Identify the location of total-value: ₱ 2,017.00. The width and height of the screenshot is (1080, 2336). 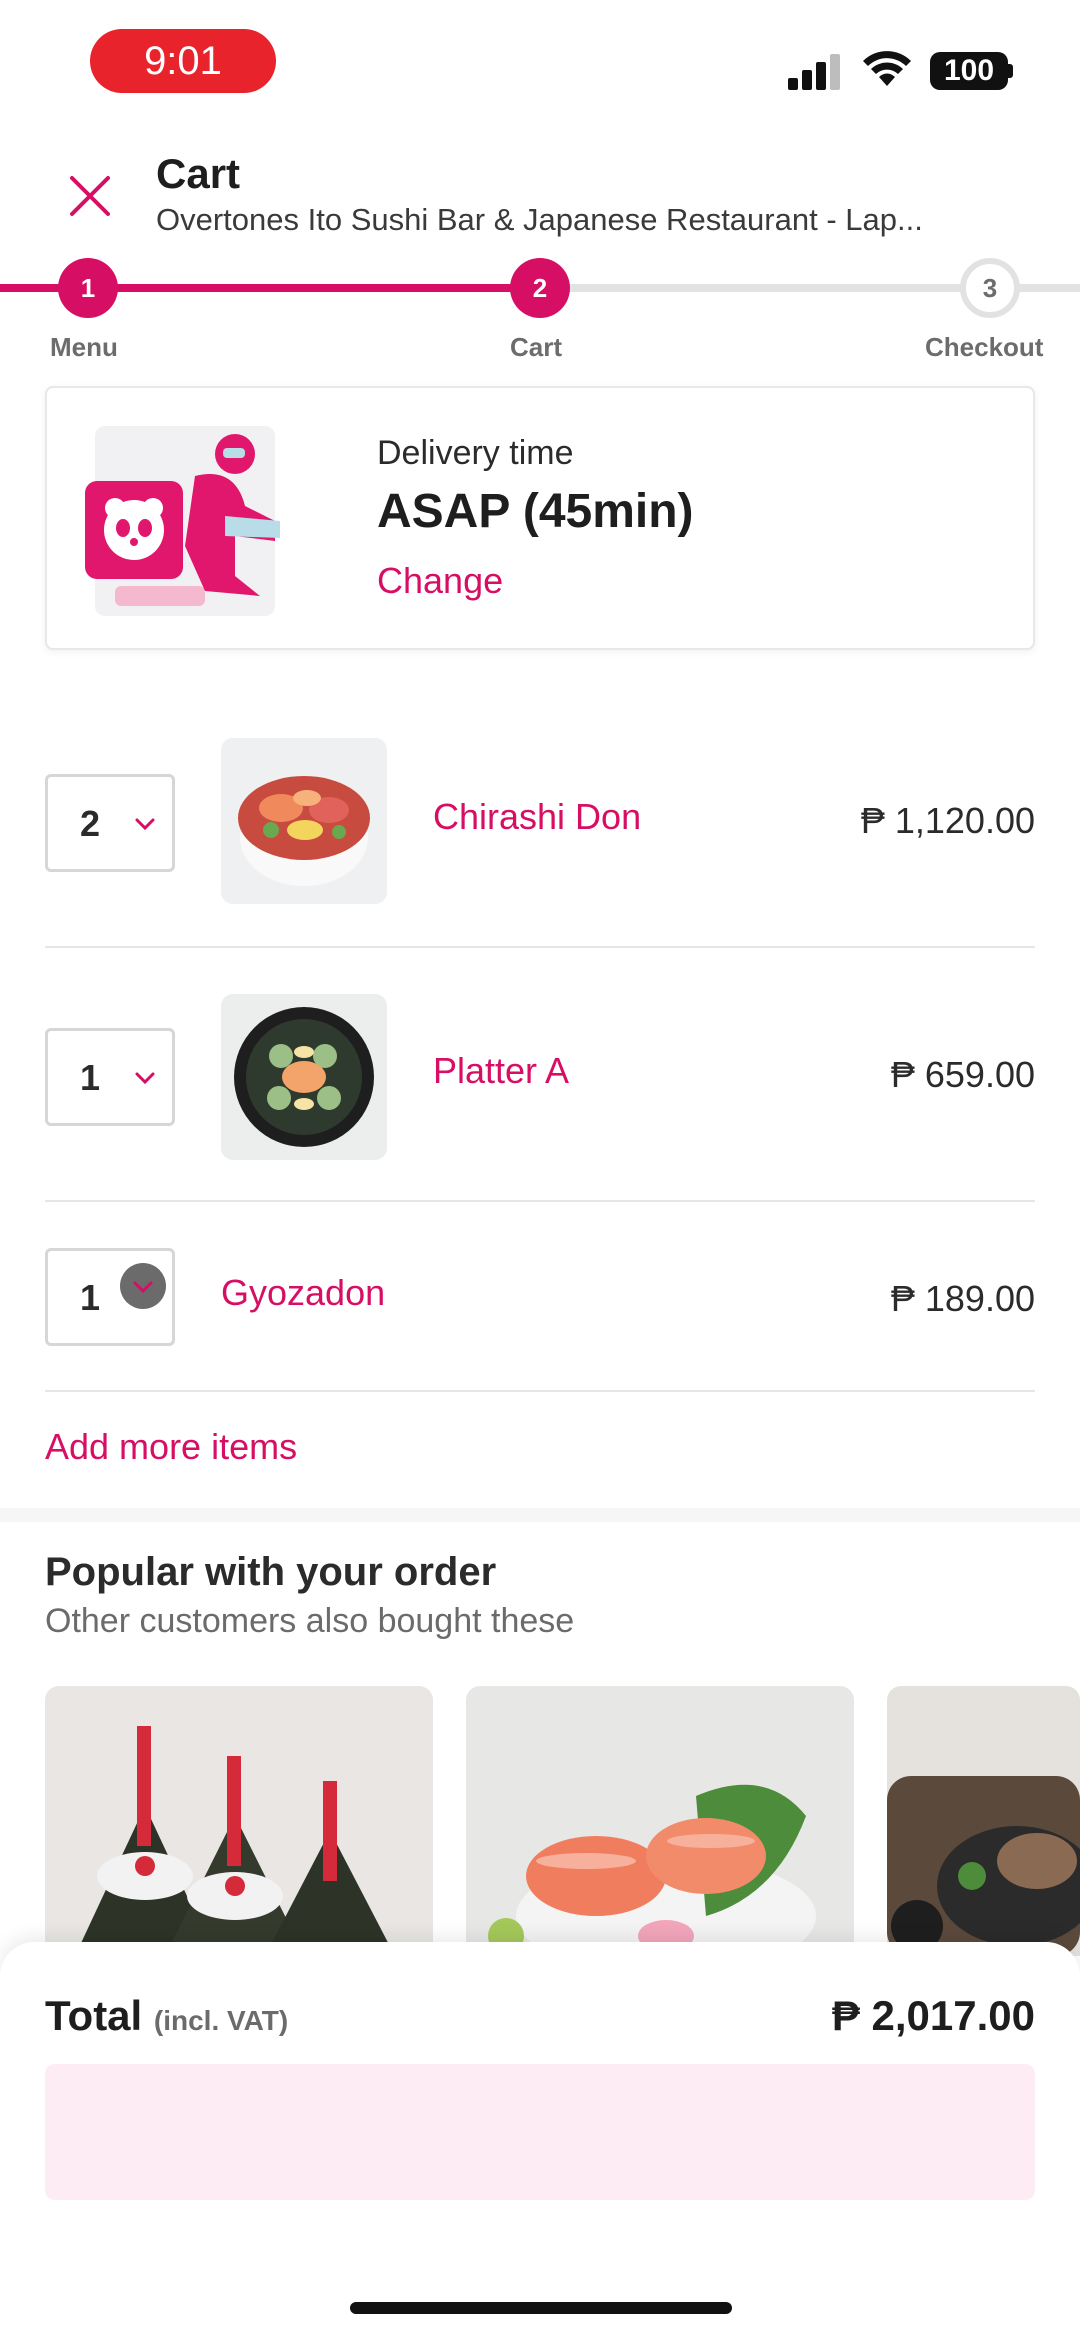
(933, 2015).